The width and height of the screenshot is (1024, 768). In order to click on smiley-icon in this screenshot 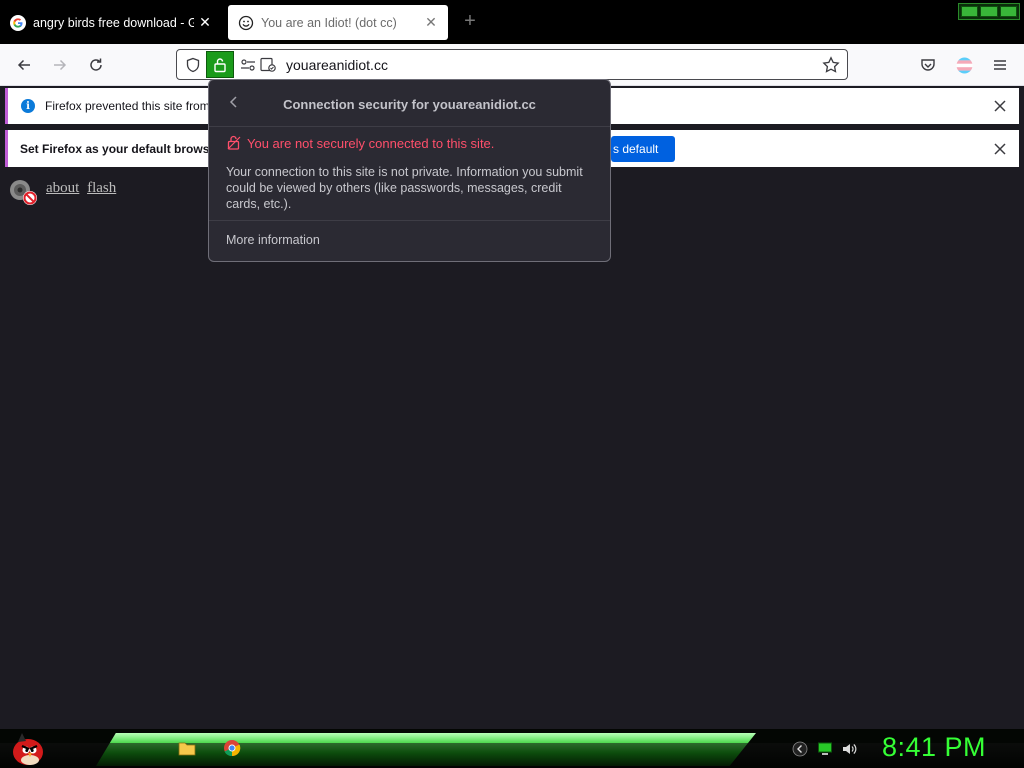, I will do `click(246, 22)`.